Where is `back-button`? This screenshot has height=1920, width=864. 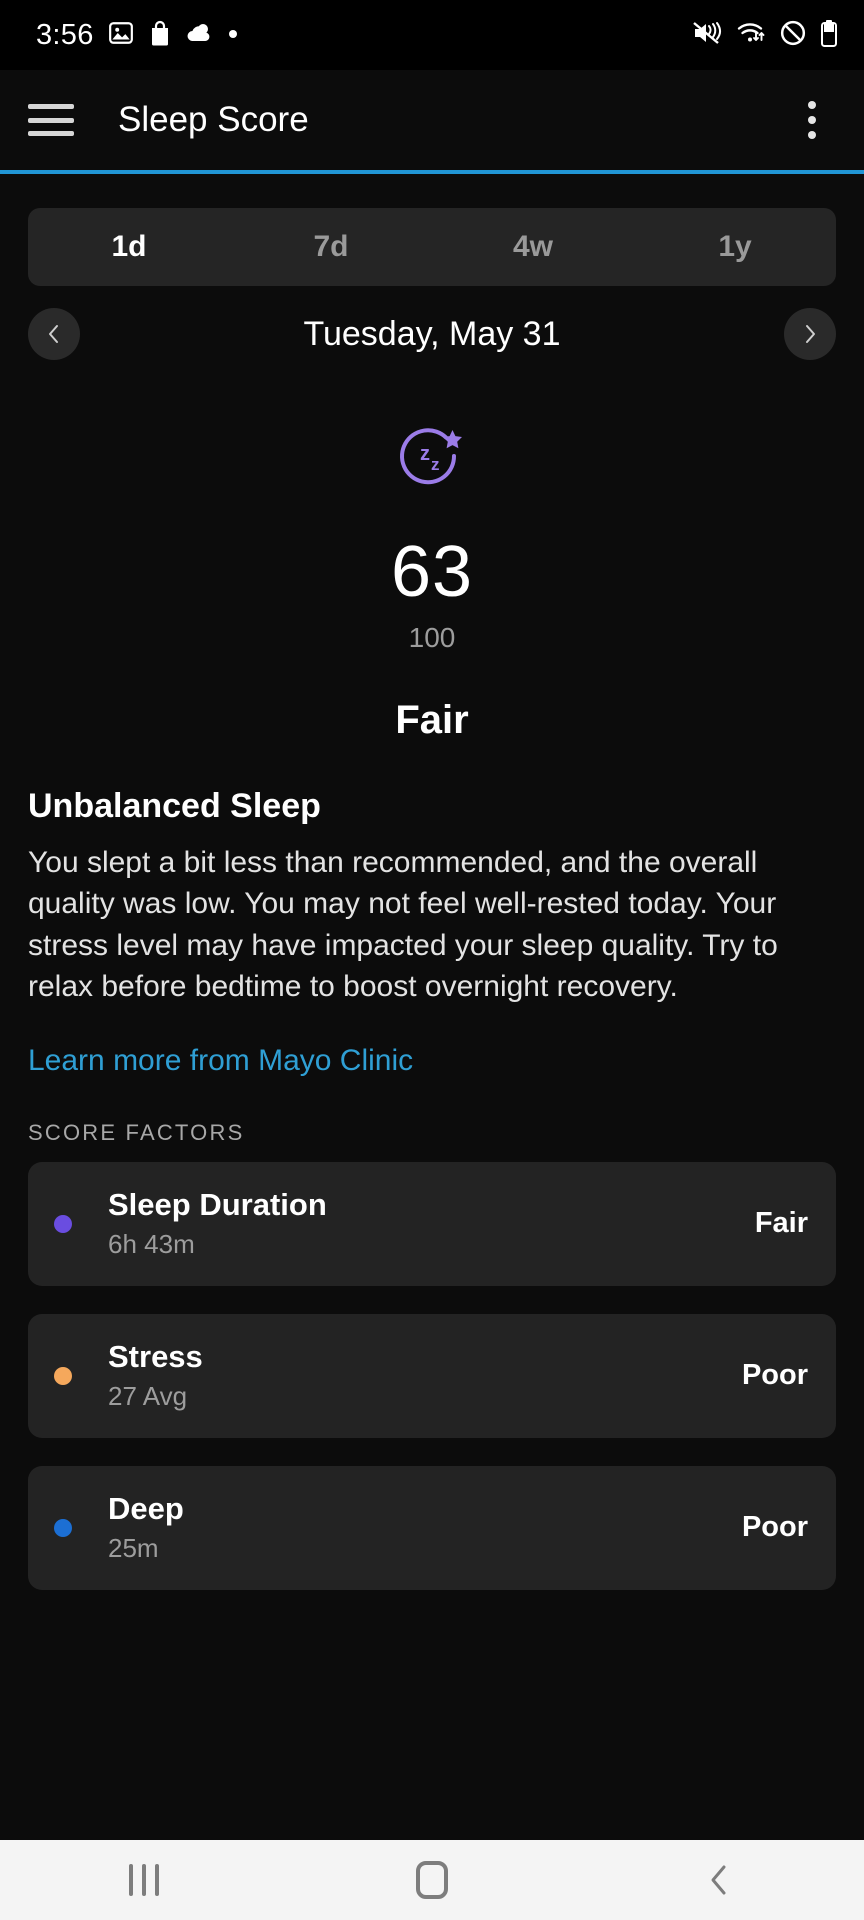 back-button is located at coordinates (720, 1880).